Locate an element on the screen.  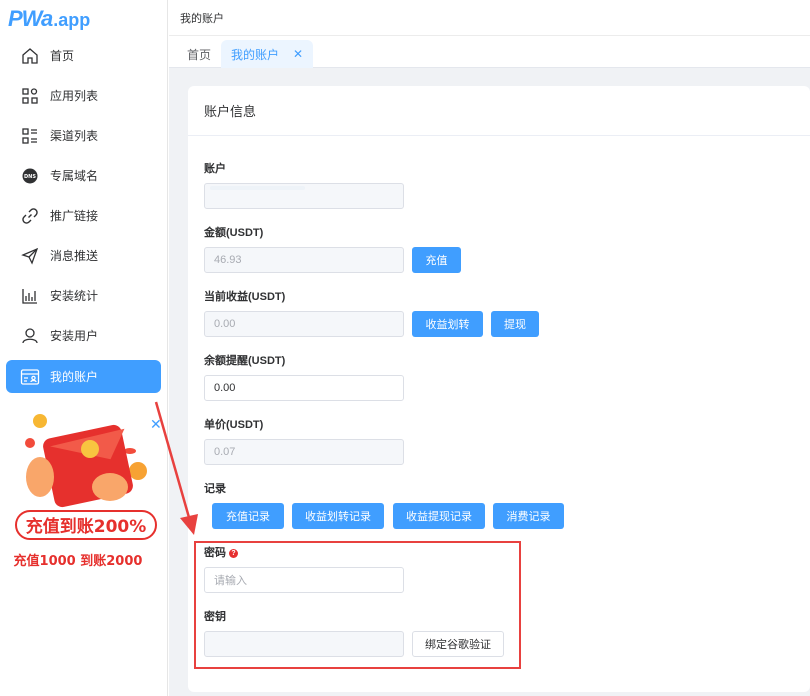
earnings-label: 当前收益(USDT) is located at coordinates (245, 297).